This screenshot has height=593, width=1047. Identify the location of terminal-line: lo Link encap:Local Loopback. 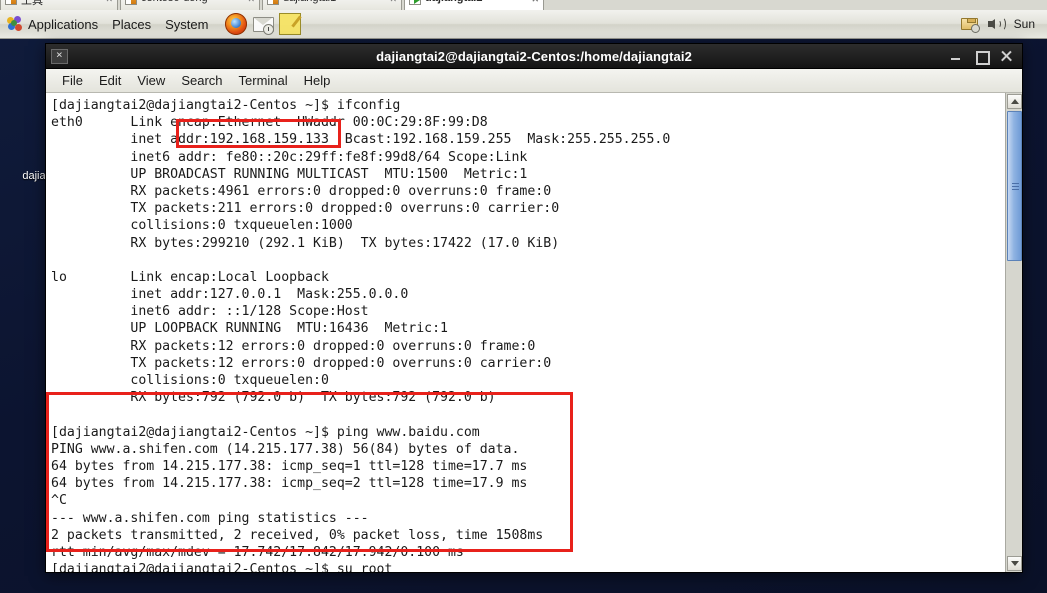
(190, 277).